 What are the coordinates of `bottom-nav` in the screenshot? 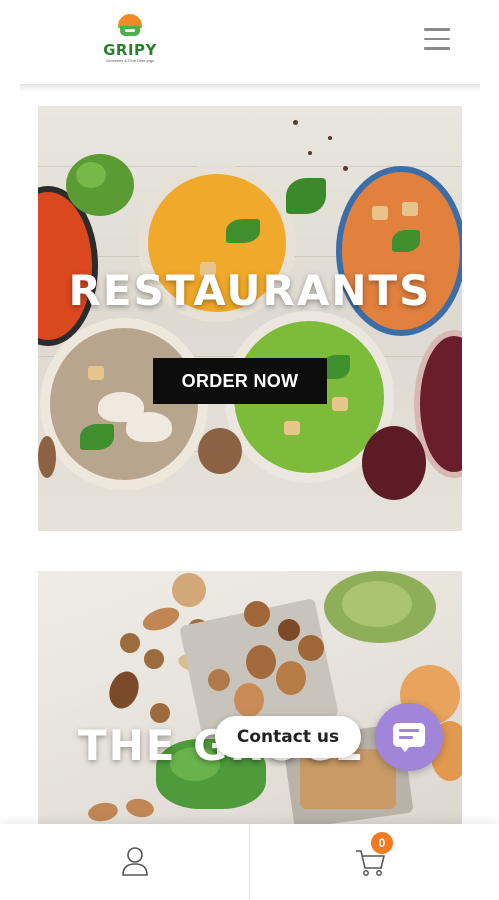 It's located at (249, 862).